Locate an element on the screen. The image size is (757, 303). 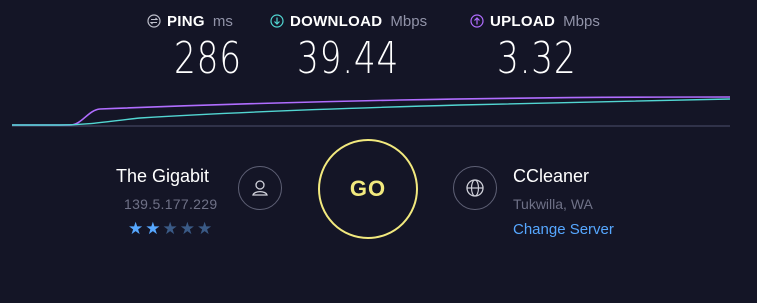
download-value: 39.44 is located at coordinates (348, 58).